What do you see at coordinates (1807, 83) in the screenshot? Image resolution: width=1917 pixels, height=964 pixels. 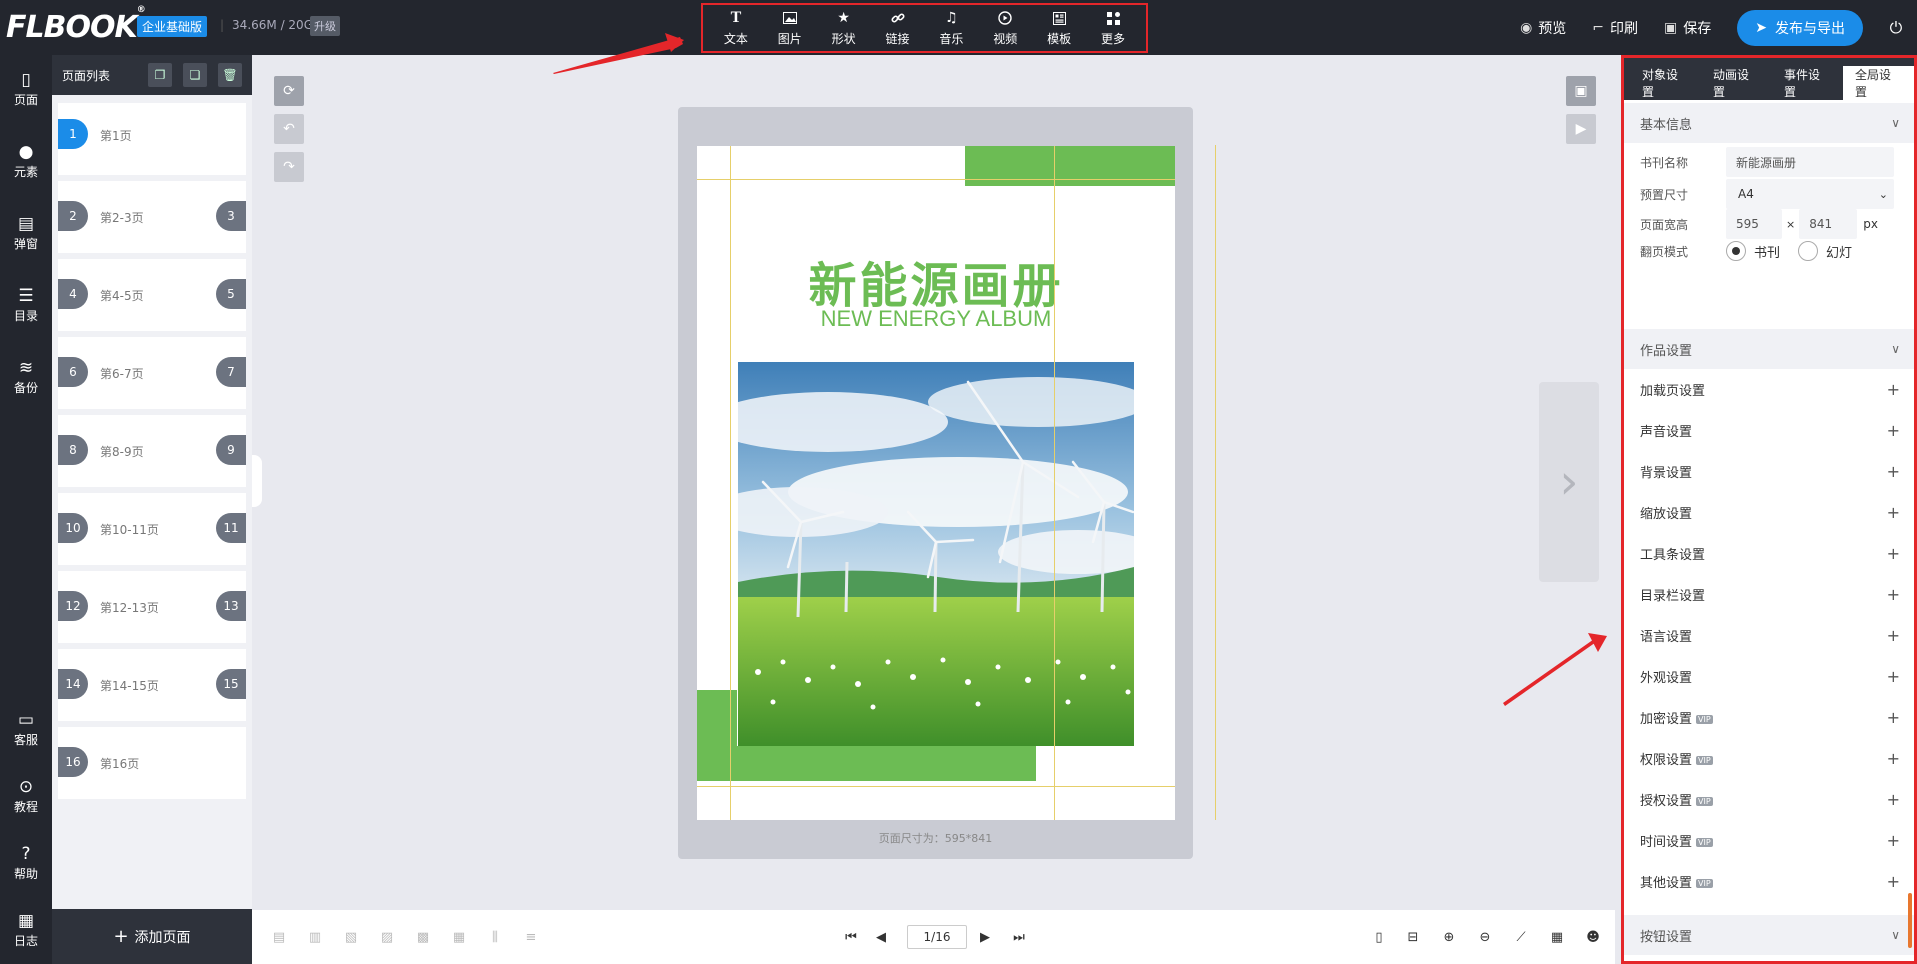 I see `tab-event-settings: 事件设置` at bounding box center [1807, 83].